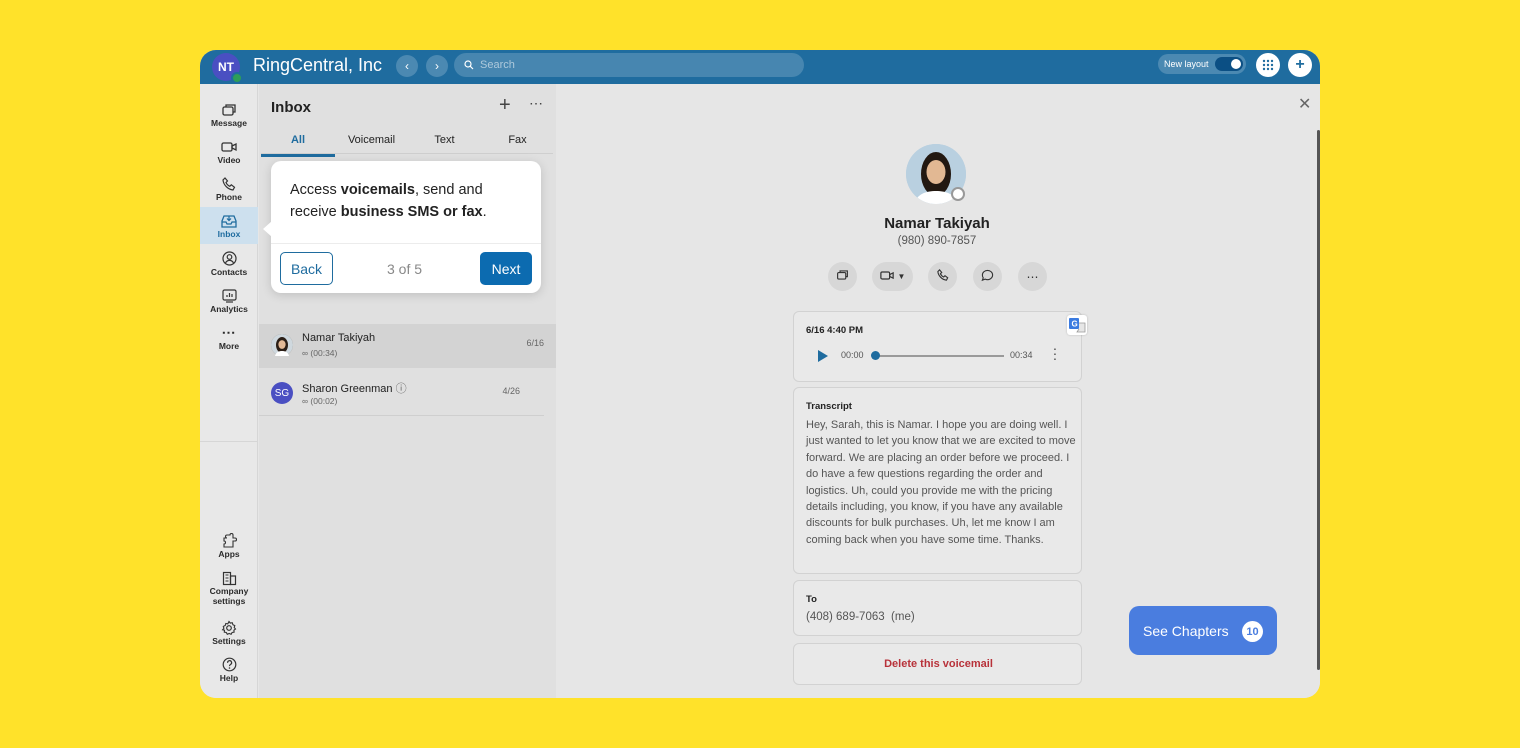 The width and height of the screenshot is (1520, 748). I want to click on create-button: +, so click(1300, 65).